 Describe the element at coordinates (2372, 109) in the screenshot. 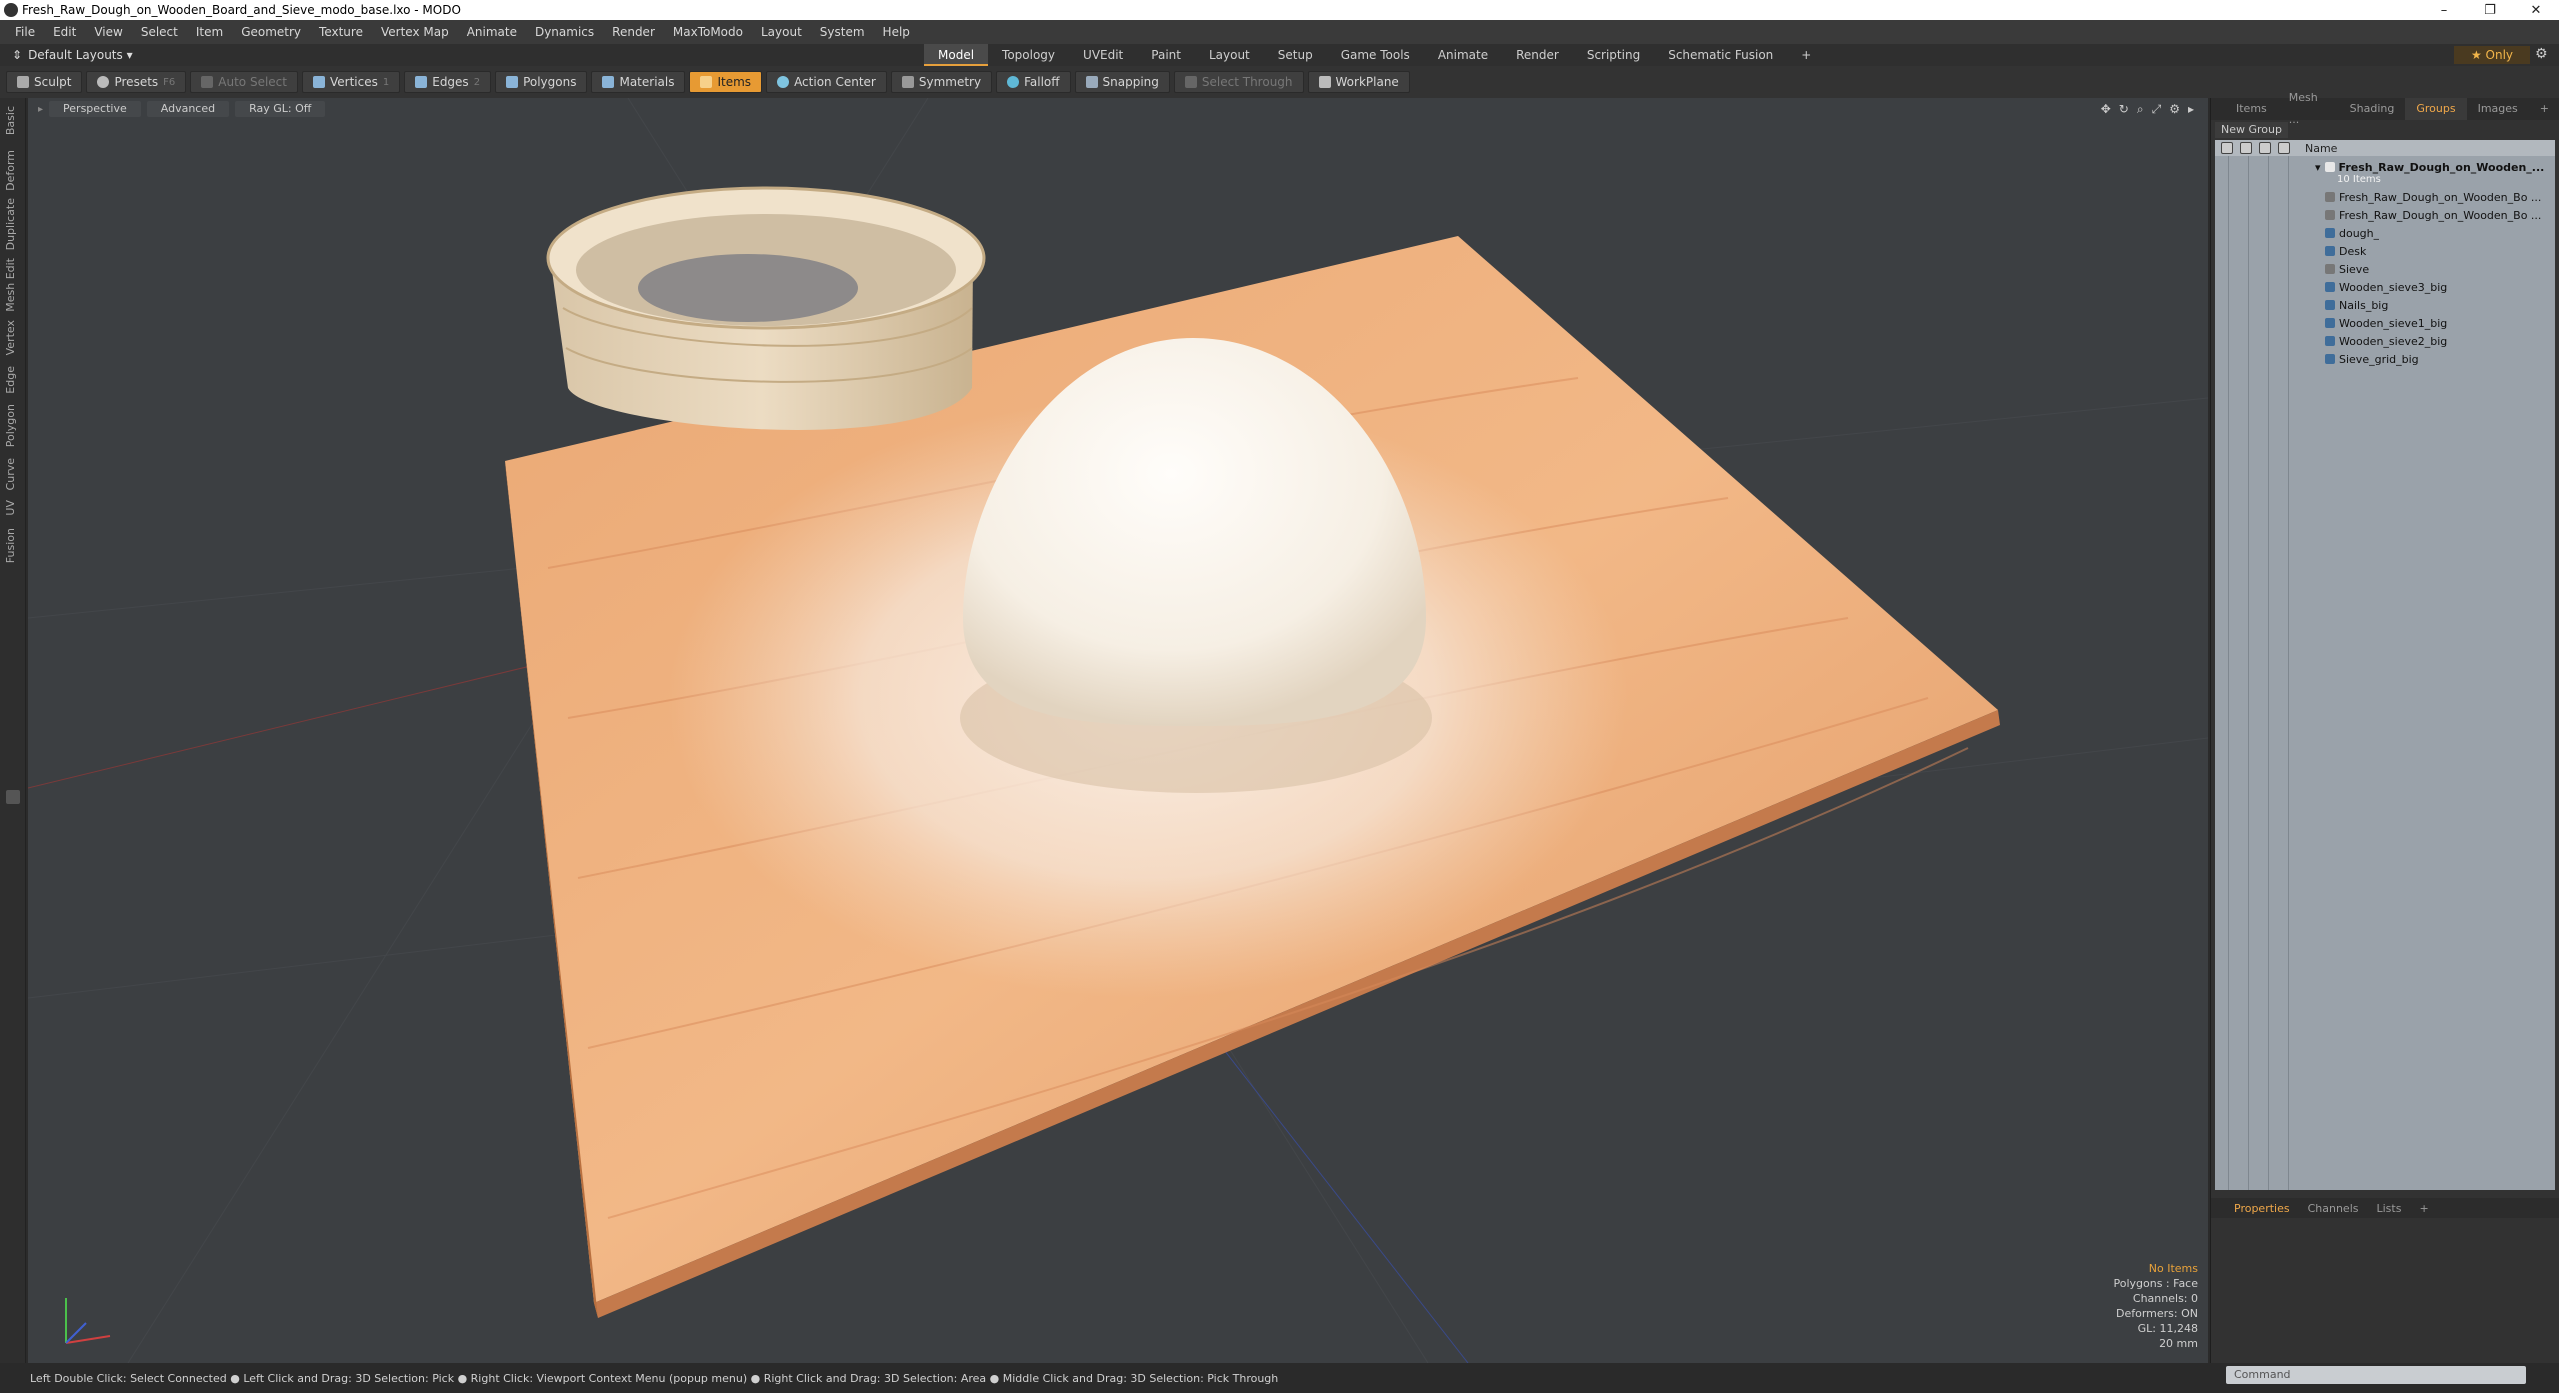

I see `tab-shading: Shading` at that location.